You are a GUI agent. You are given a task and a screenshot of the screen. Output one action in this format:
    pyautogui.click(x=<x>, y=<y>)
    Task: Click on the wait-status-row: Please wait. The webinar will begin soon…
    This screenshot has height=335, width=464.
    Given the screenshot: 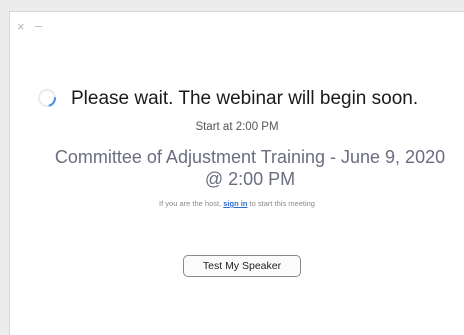 What is the action you would take?
    pyautogui.click(x=237, y=100)
    